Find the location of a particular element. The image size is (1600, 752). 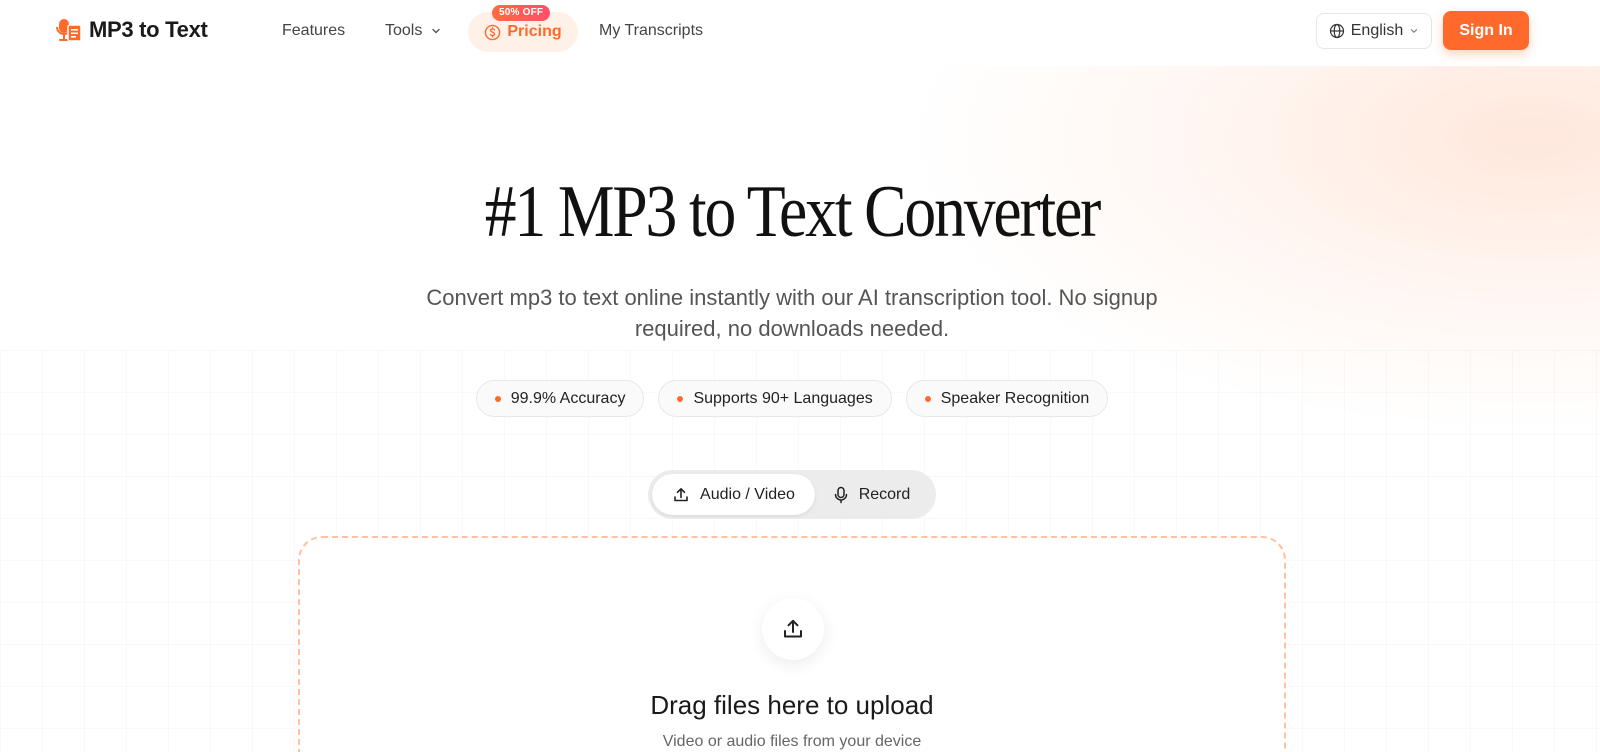

language-selector: English is located at coordinates (1374, 31).